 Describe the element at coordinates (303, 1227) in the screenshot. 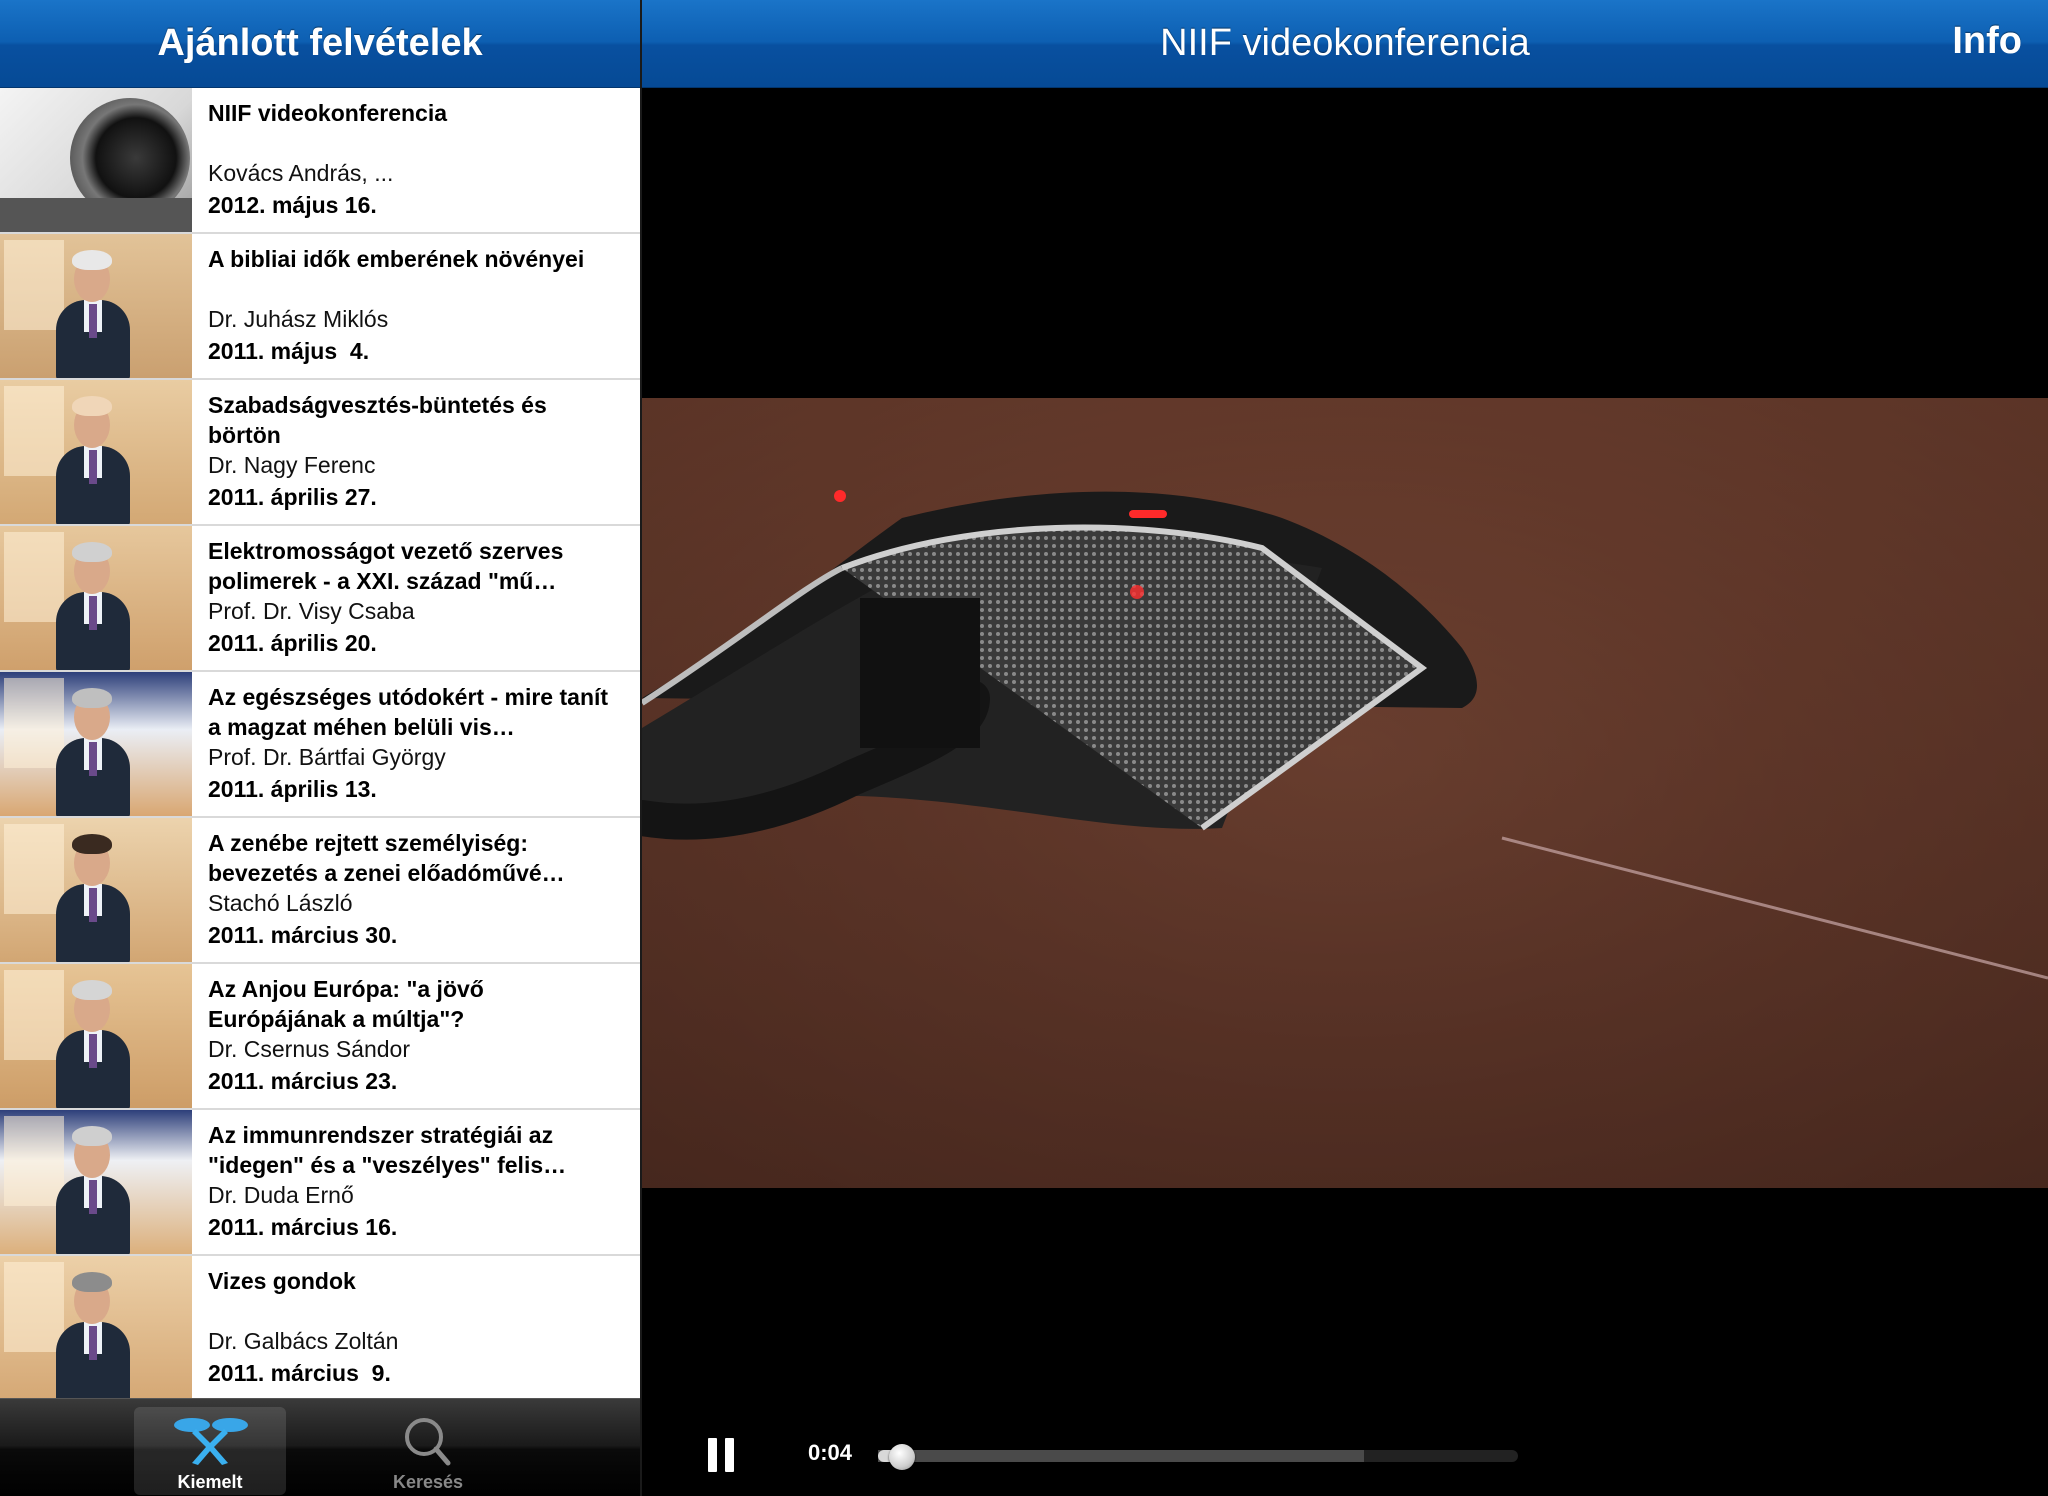

I see `video-date: 2011. március 16.` at that location.